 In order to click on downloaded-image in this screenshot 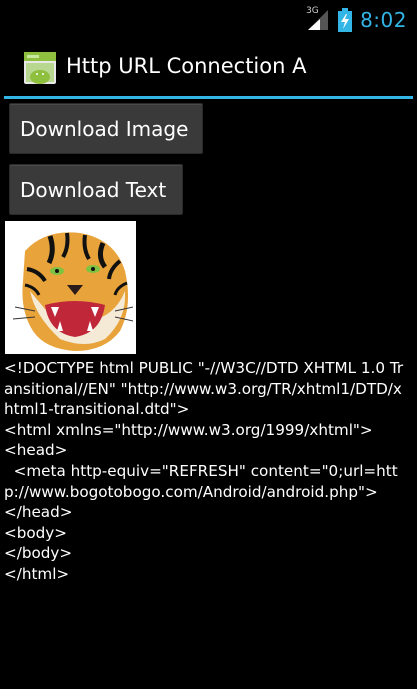, I will do `click(70, 287)`.